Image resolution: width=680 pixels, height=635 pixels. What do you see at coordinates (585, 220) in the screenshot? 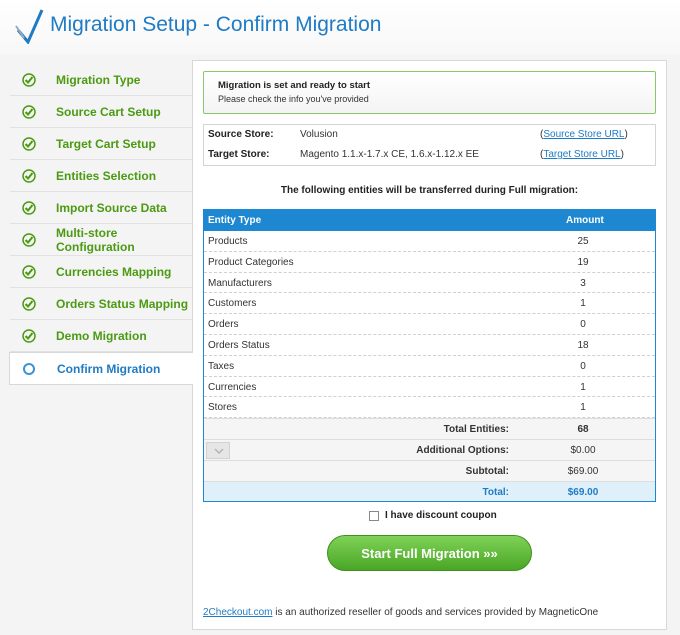
I see `col-amount: Amount` at bounding box center [585, 220].